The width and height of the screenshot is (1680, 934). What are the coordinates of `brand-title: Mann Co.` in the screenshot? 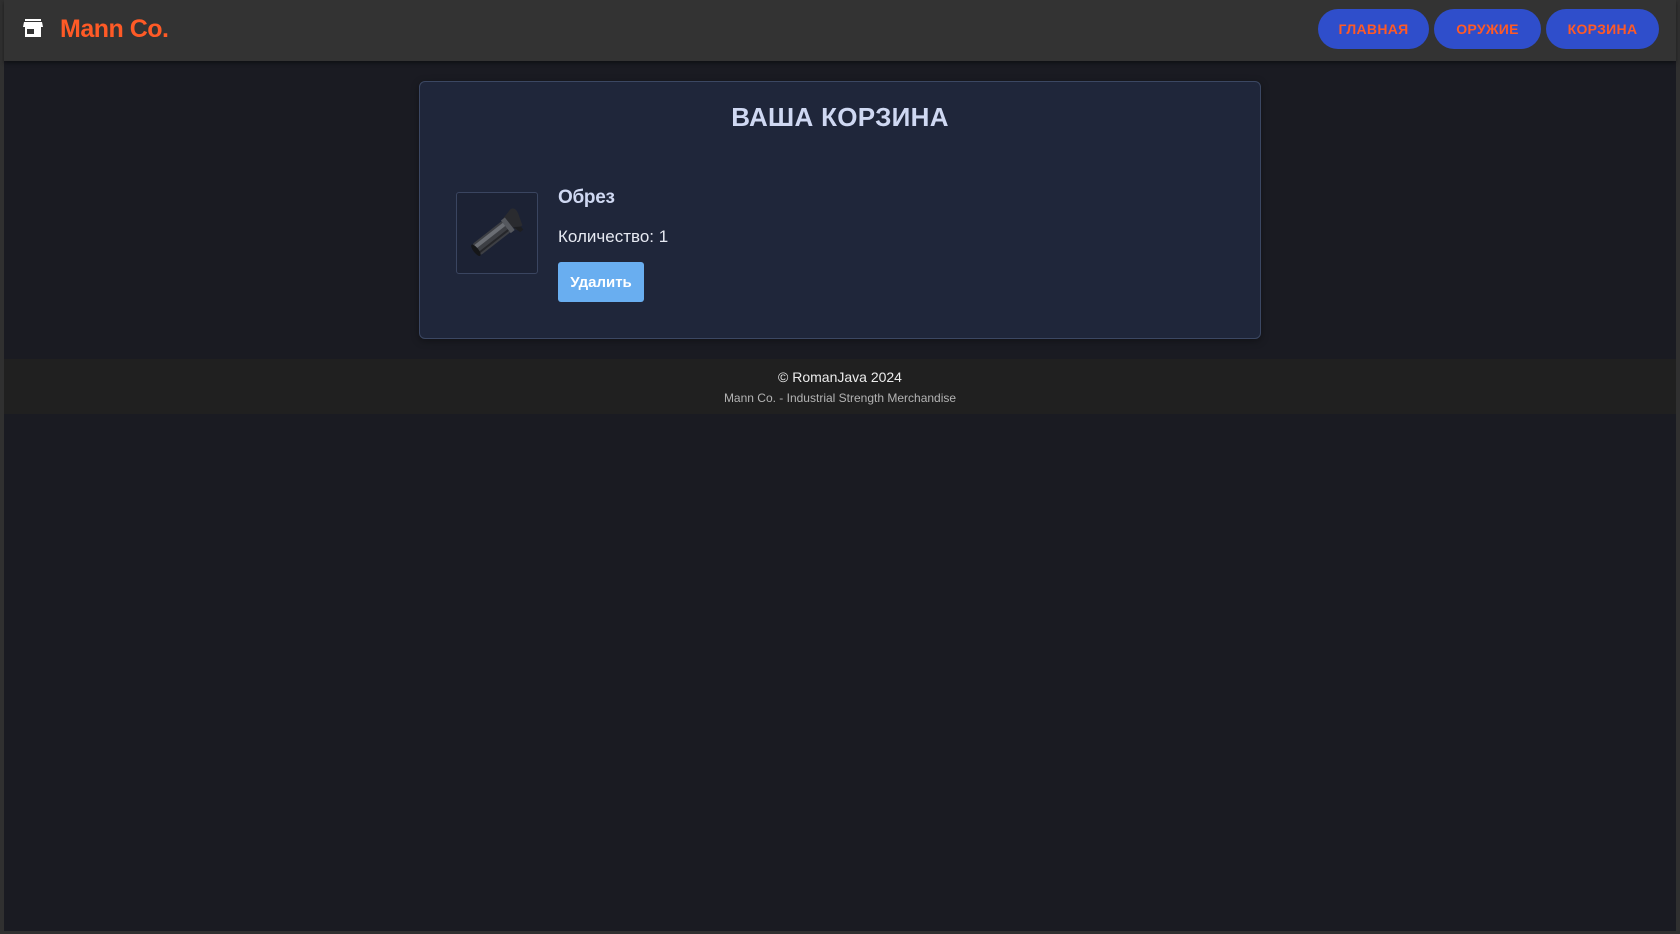 It's located at (114, 29).